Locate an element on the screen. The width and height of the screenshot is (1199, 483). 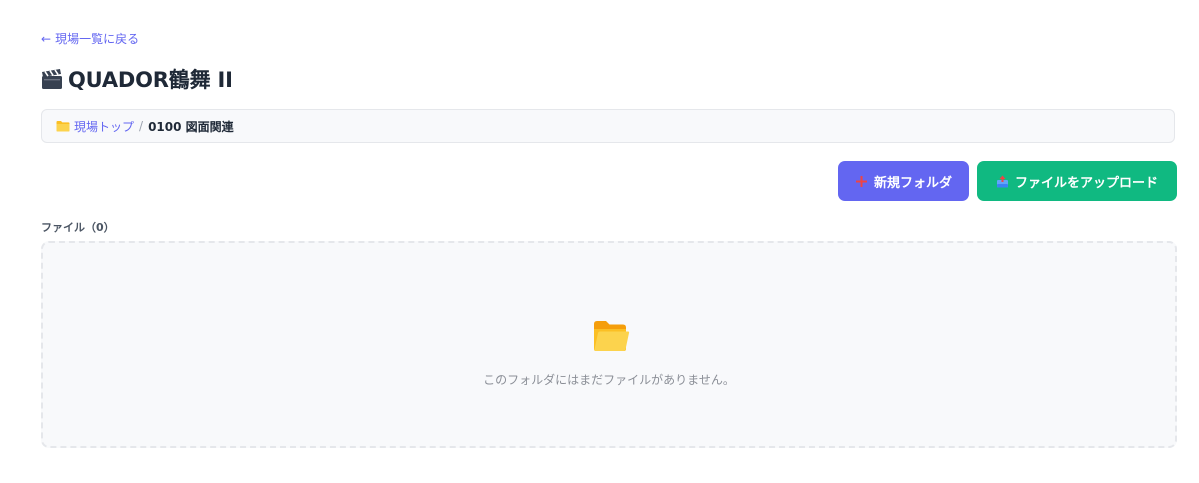
plus-icon is located at coordinates (861, 181).